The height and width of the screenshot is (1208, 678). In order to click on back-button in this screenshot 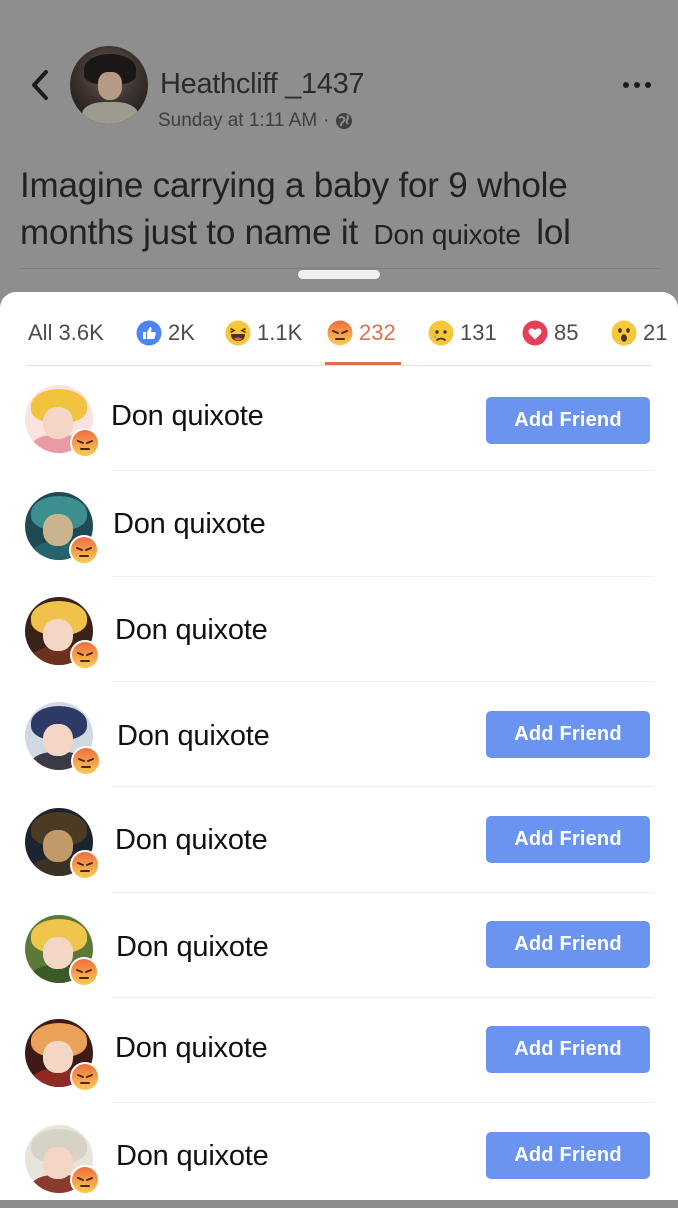, I will do `click(40, 85)`.